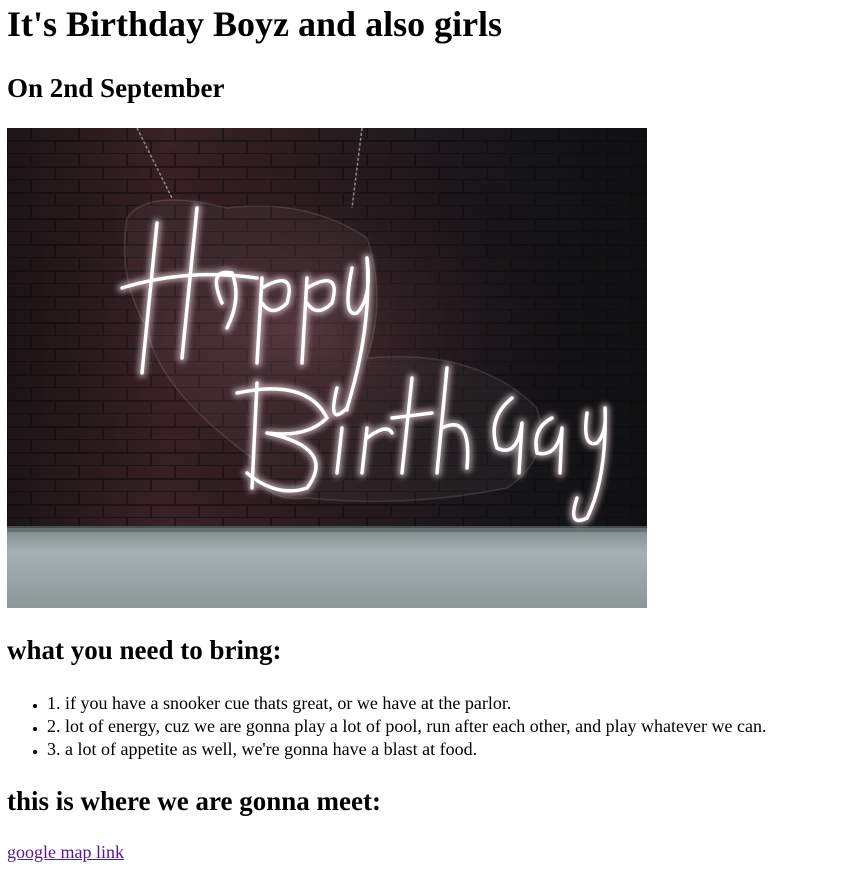  I want to click on bring-heading: what you need to bring:, so click(144, 650).